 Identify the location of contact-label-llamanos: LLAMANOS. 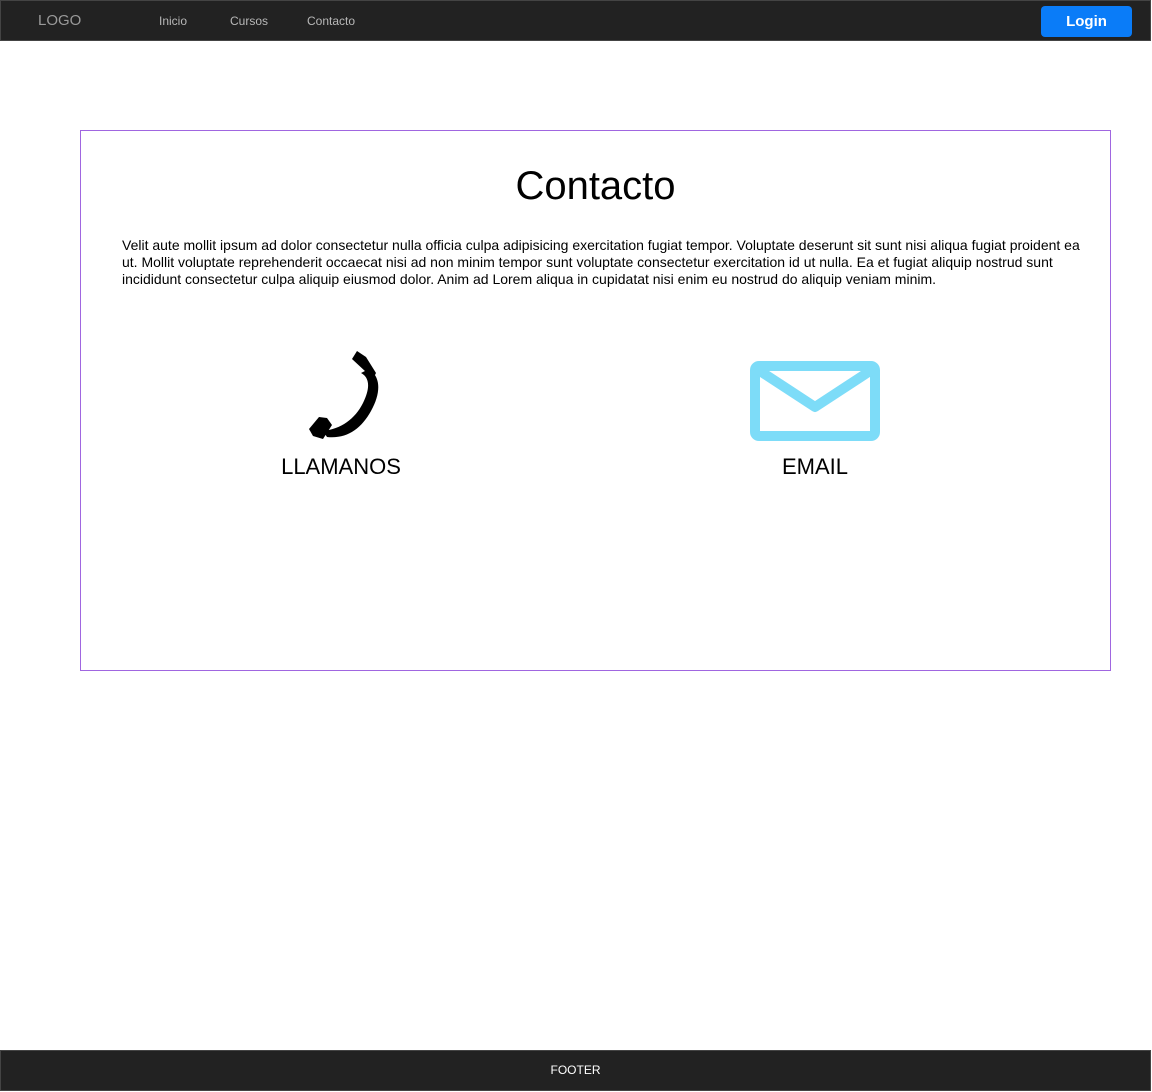
(341, 466).